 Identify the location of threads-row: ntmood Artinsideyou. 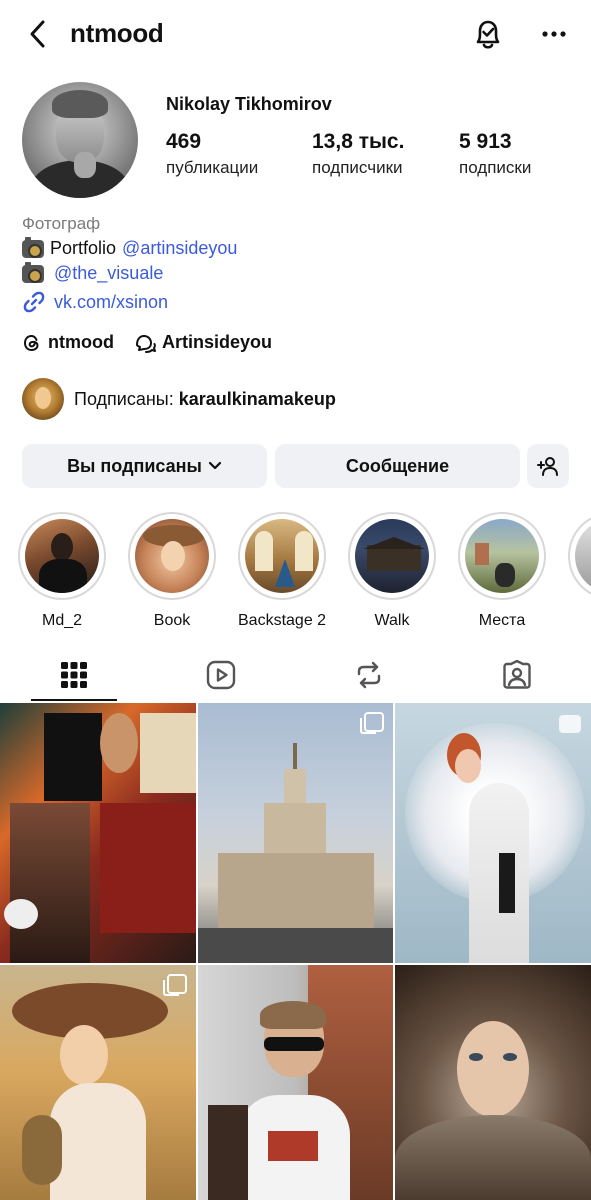
(147, 342).